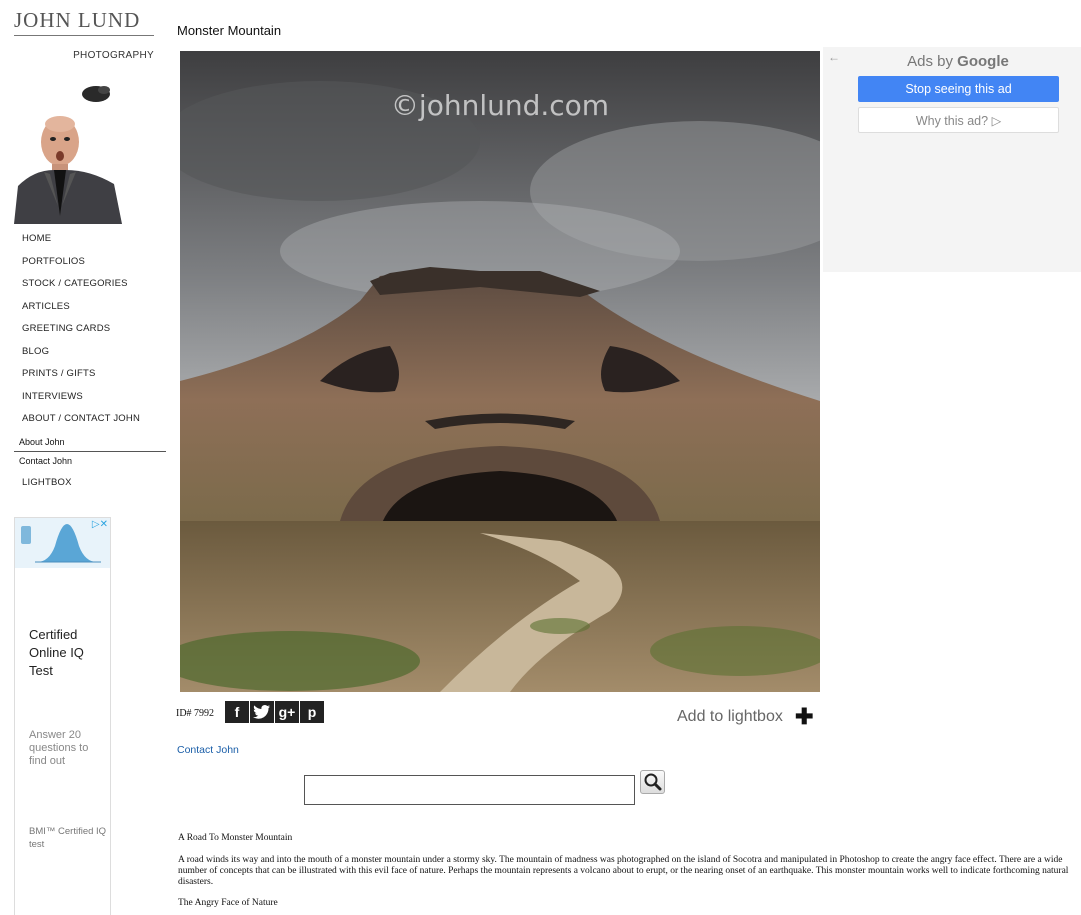  I want to click on adchoices-icon: ▷✕, so click(100, 524).